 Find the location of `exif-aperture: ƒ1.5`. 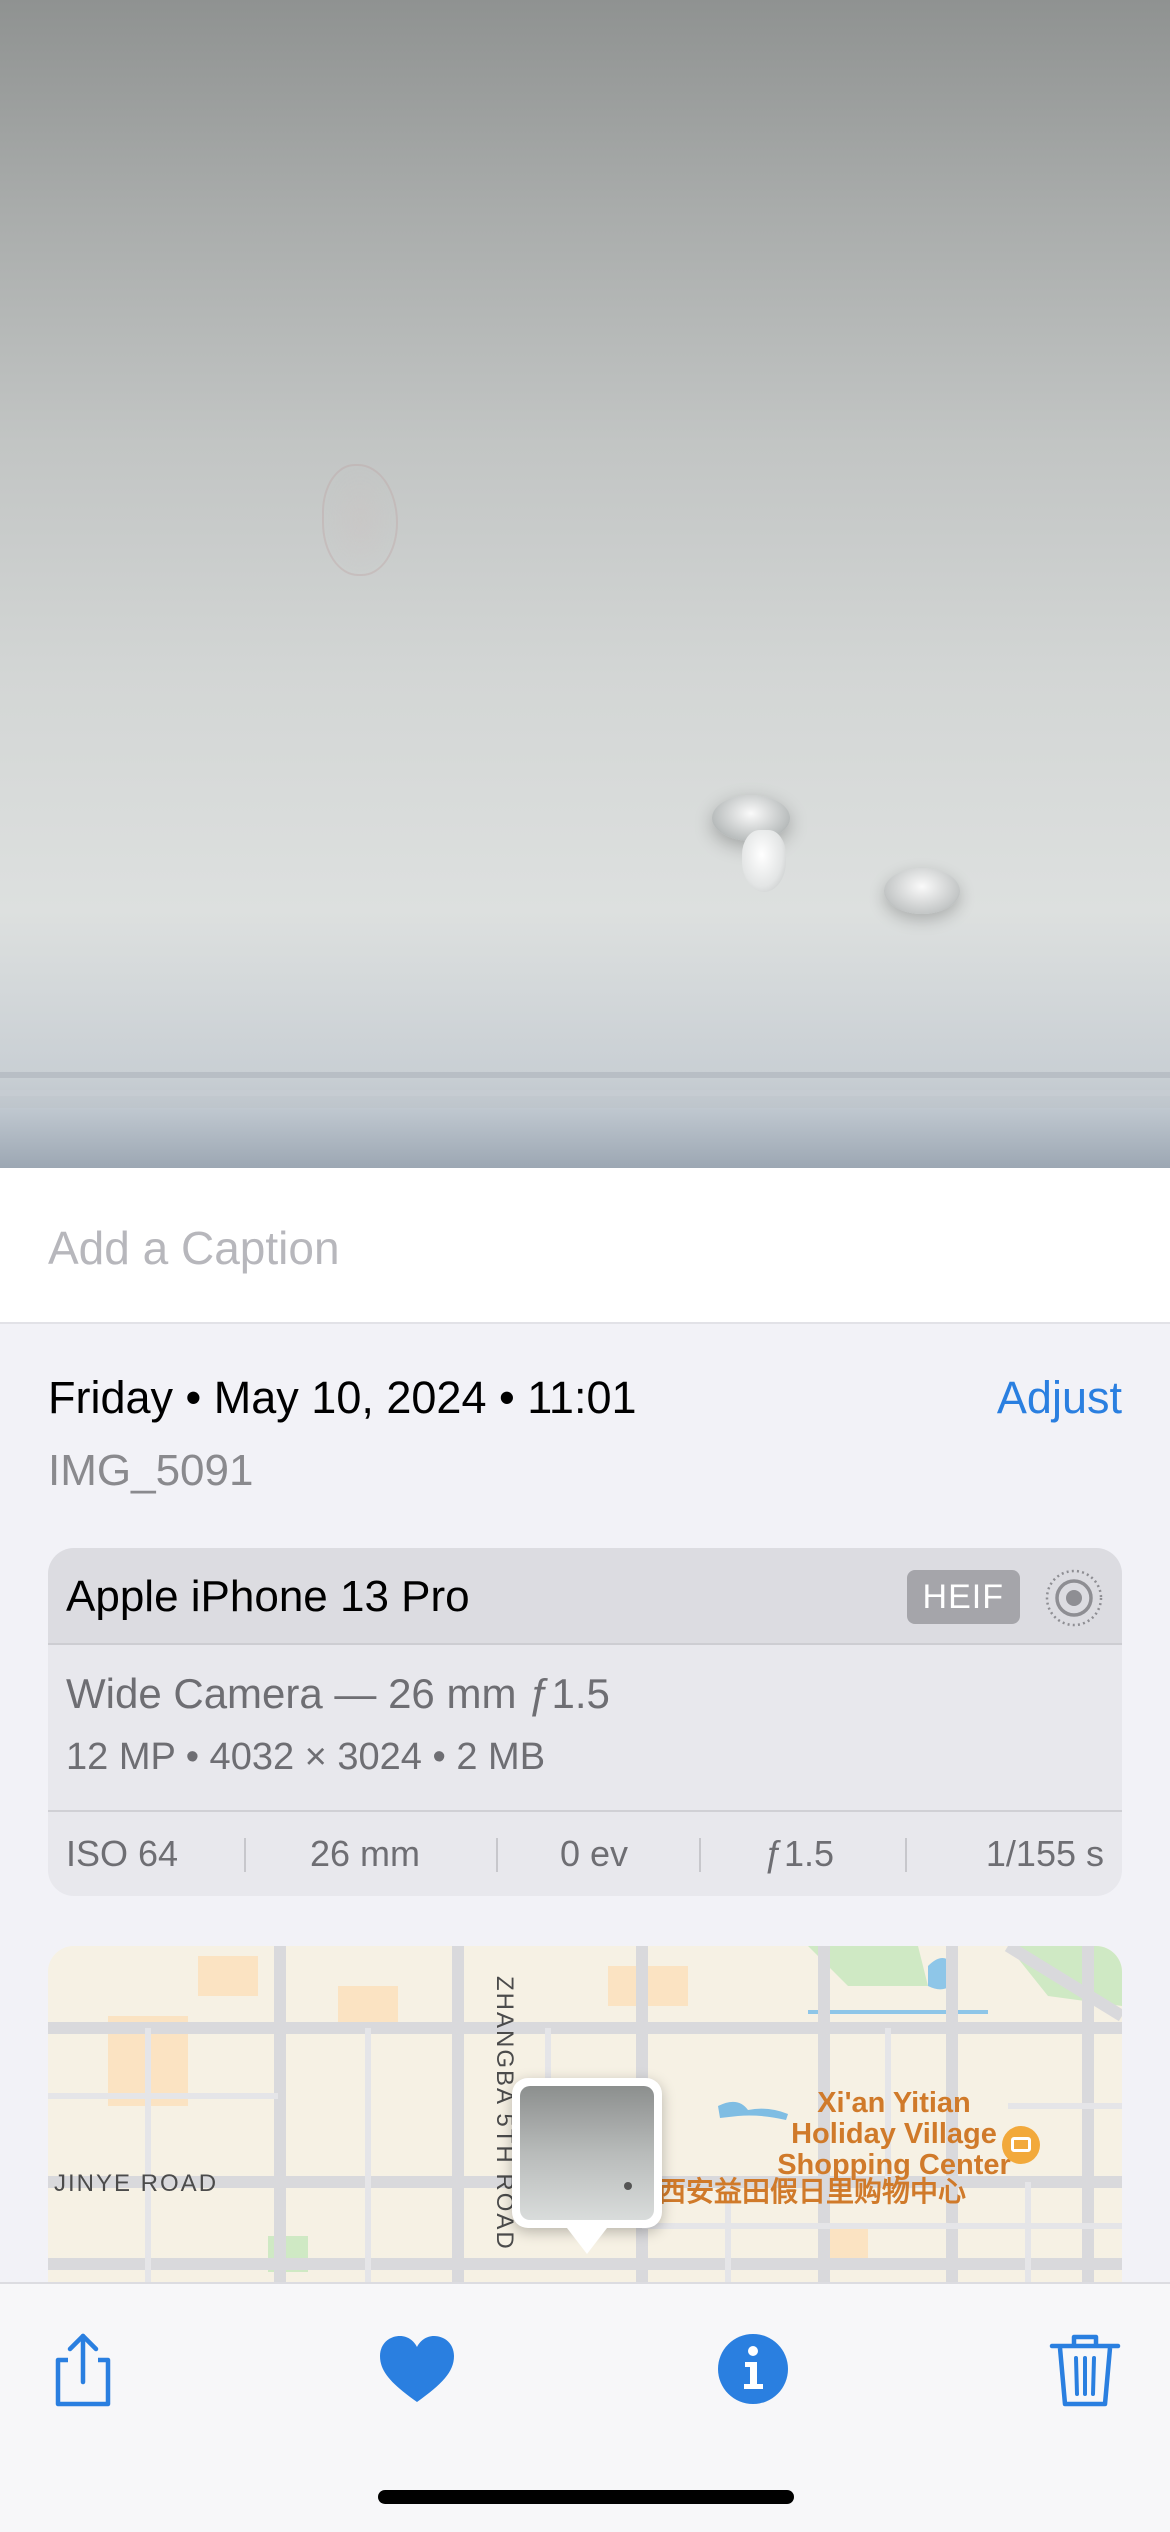

exif-aperture: ƒ1.5 is located at coordinates (799, 1853).